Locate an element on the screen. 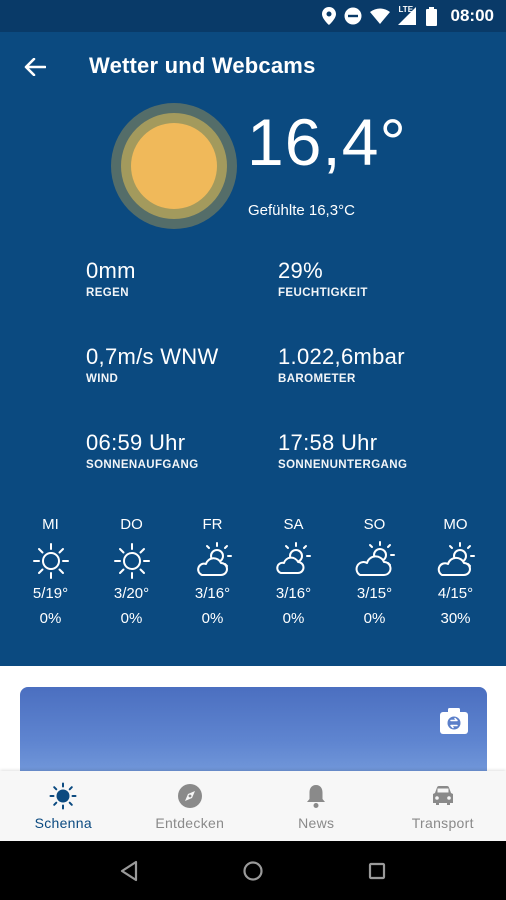  arrow-left-icon is located at coordinates (35, 67).